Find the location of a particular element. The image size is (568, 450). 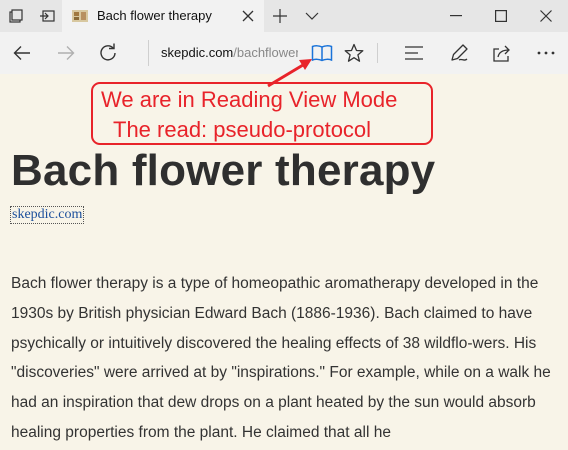

back-arrow-icon is located at coordinates (22, 53).